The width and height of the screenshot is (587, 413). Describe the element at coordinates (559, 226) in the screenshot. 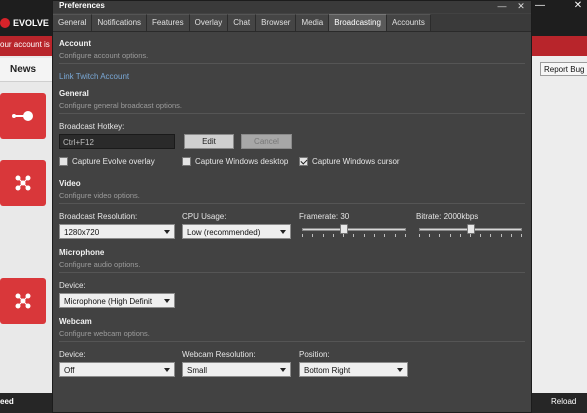

I see `right-panel` at that location.